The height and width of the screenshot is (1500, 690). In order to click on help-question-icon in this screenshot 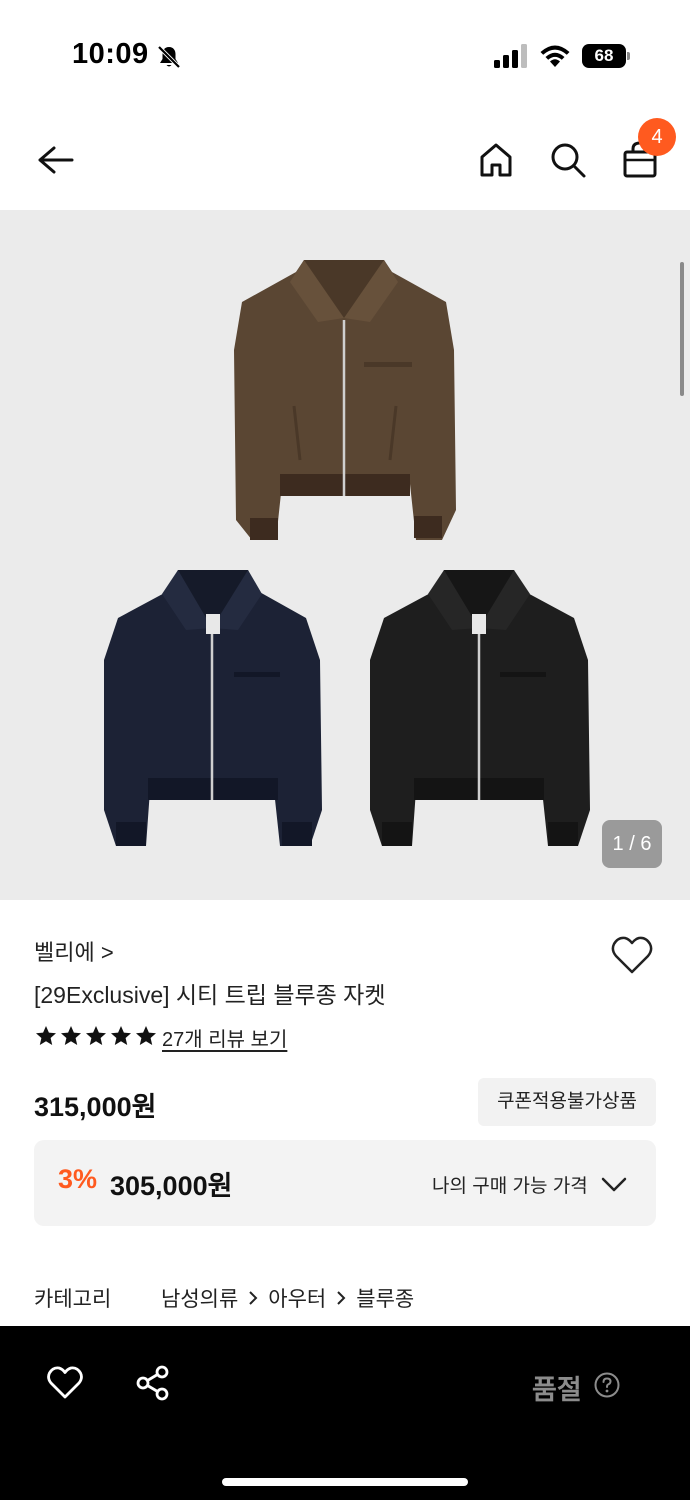, I will do `click(607, 1385)`.